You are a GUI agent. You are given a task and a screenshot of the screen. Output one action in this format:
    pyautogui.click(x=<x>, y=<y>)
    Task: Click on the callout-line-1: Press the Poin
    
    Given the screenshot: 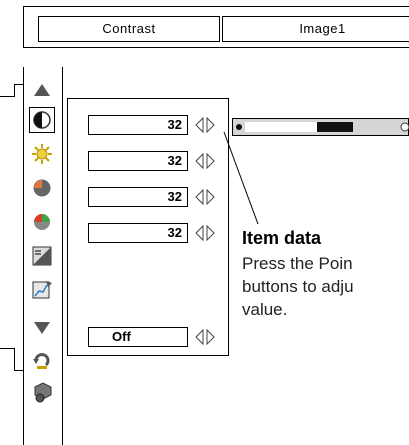 What is the action you would take?
    pyautogui.click(x=297, y=263)
    